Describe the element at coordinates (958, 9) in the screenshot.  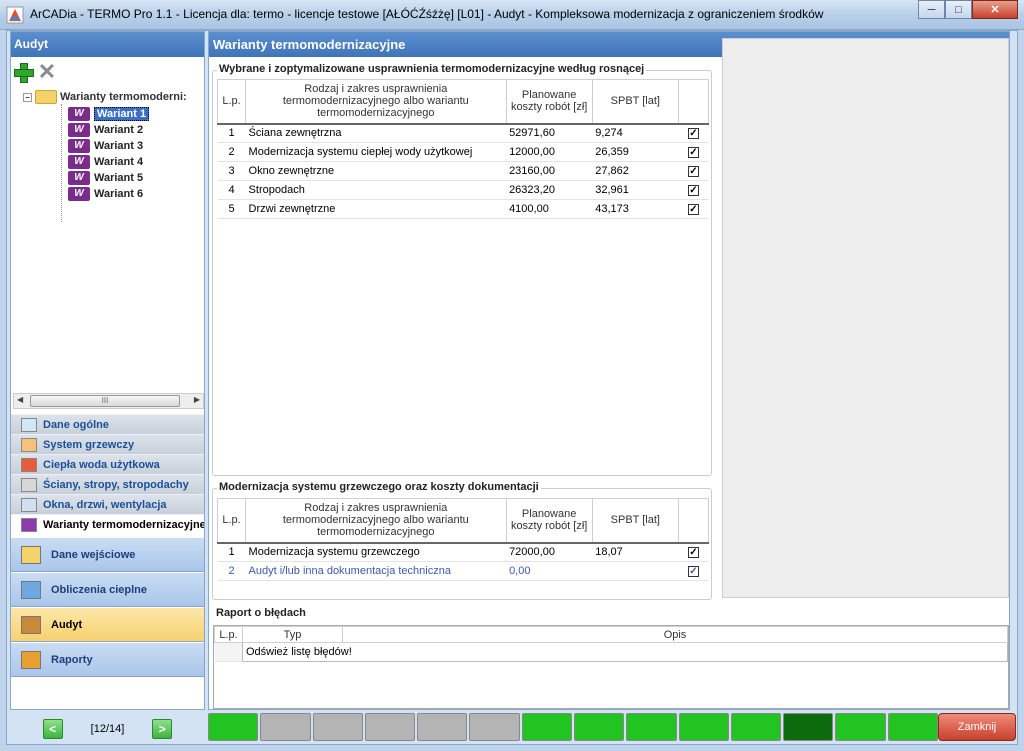
I see `maximize-button: □` at that location.